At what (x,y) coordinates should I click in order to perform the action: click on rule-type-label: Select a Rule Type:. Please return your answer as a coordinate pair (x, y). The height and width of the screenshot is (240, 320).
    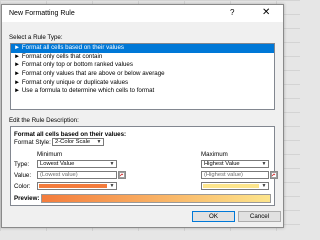
    Looking at the image, I should click on (36, 37).